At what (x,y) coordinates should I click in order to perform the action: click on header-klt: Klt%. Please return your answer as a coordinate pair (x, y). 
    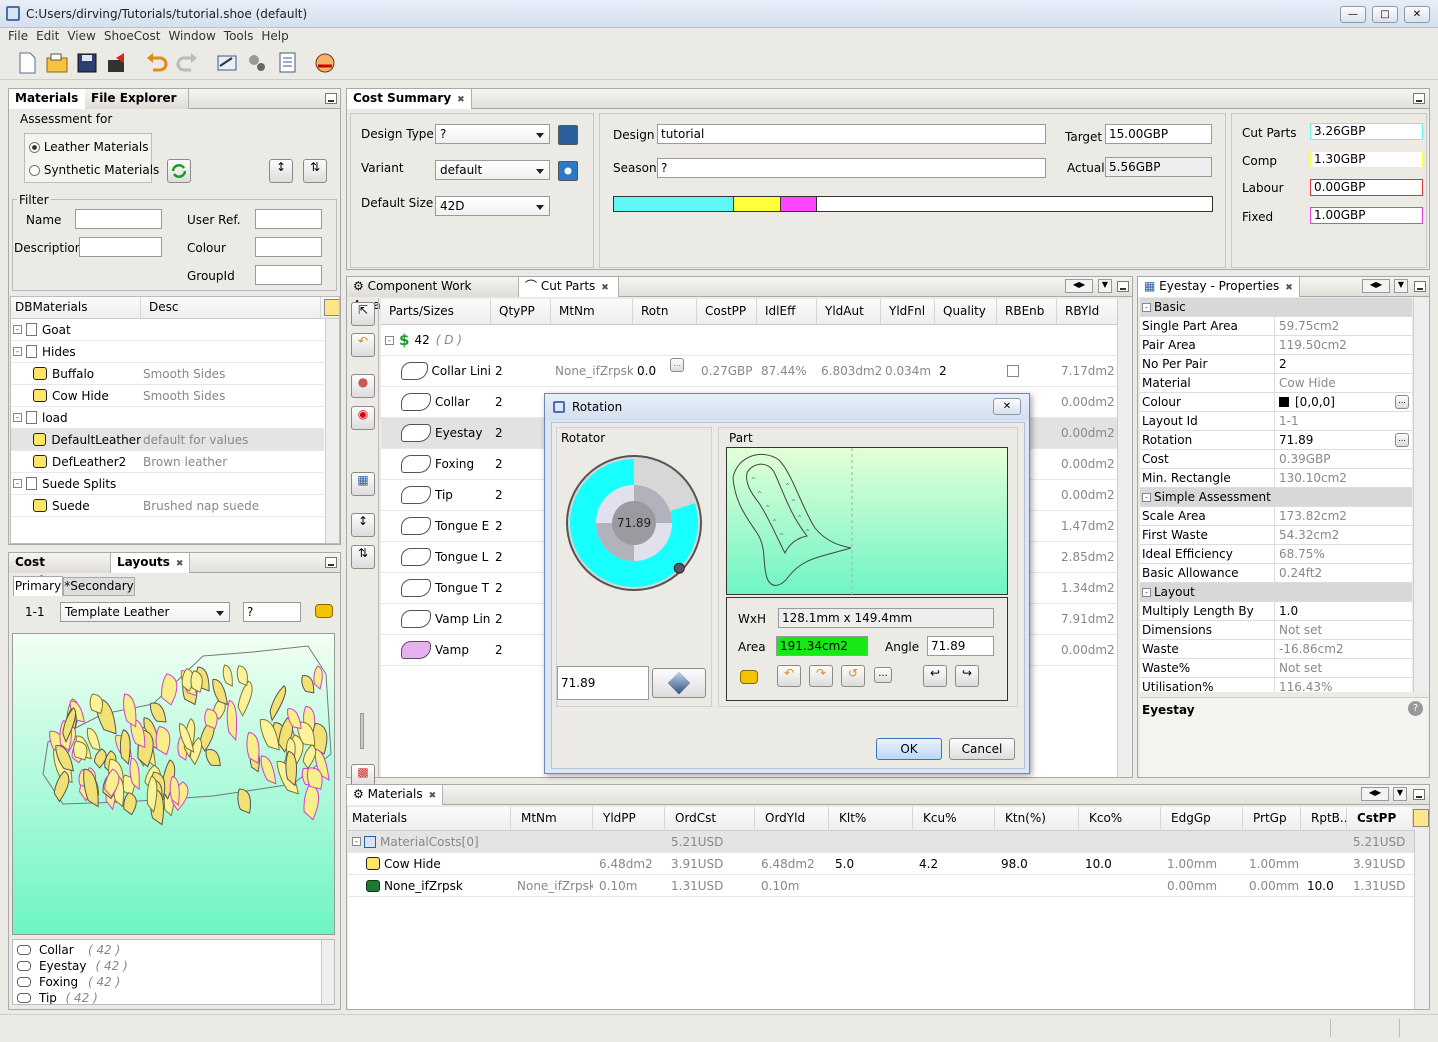
    Looking at the image, I should click on (871, 819).